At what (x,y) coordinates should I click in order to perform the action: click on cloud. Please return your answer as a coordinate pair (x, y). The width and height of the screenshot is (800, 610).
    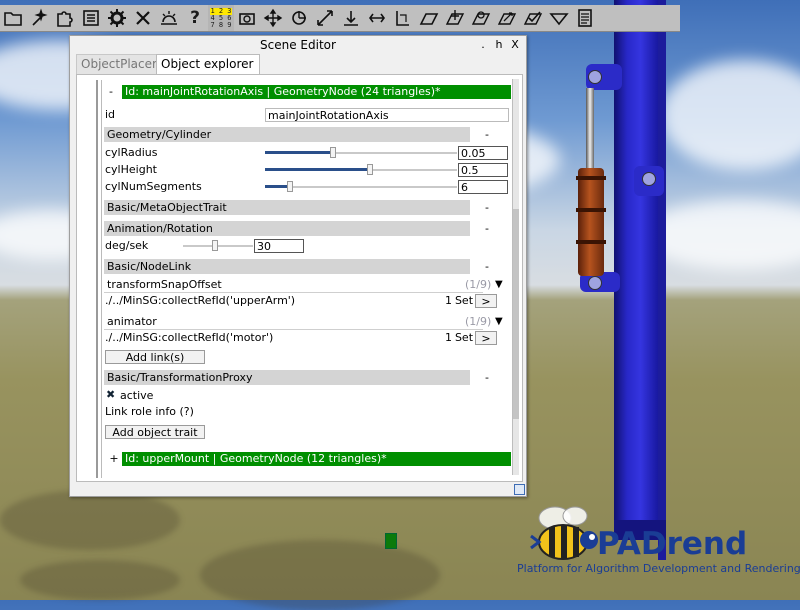
    Looking at the image, I should click on (730, 115).